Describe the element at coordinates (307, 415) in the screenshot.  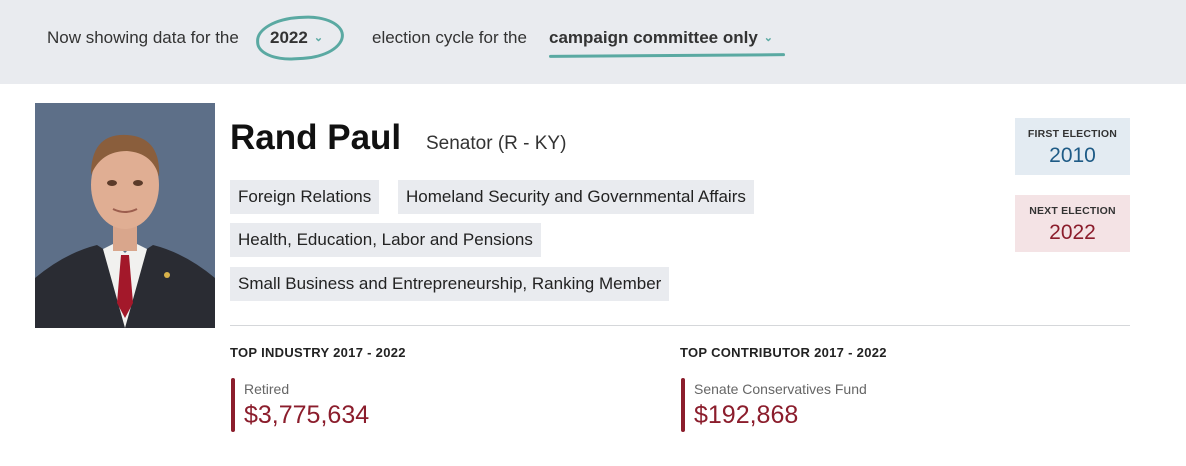
I see `top-industry-amount: $3,775,634` at that location.